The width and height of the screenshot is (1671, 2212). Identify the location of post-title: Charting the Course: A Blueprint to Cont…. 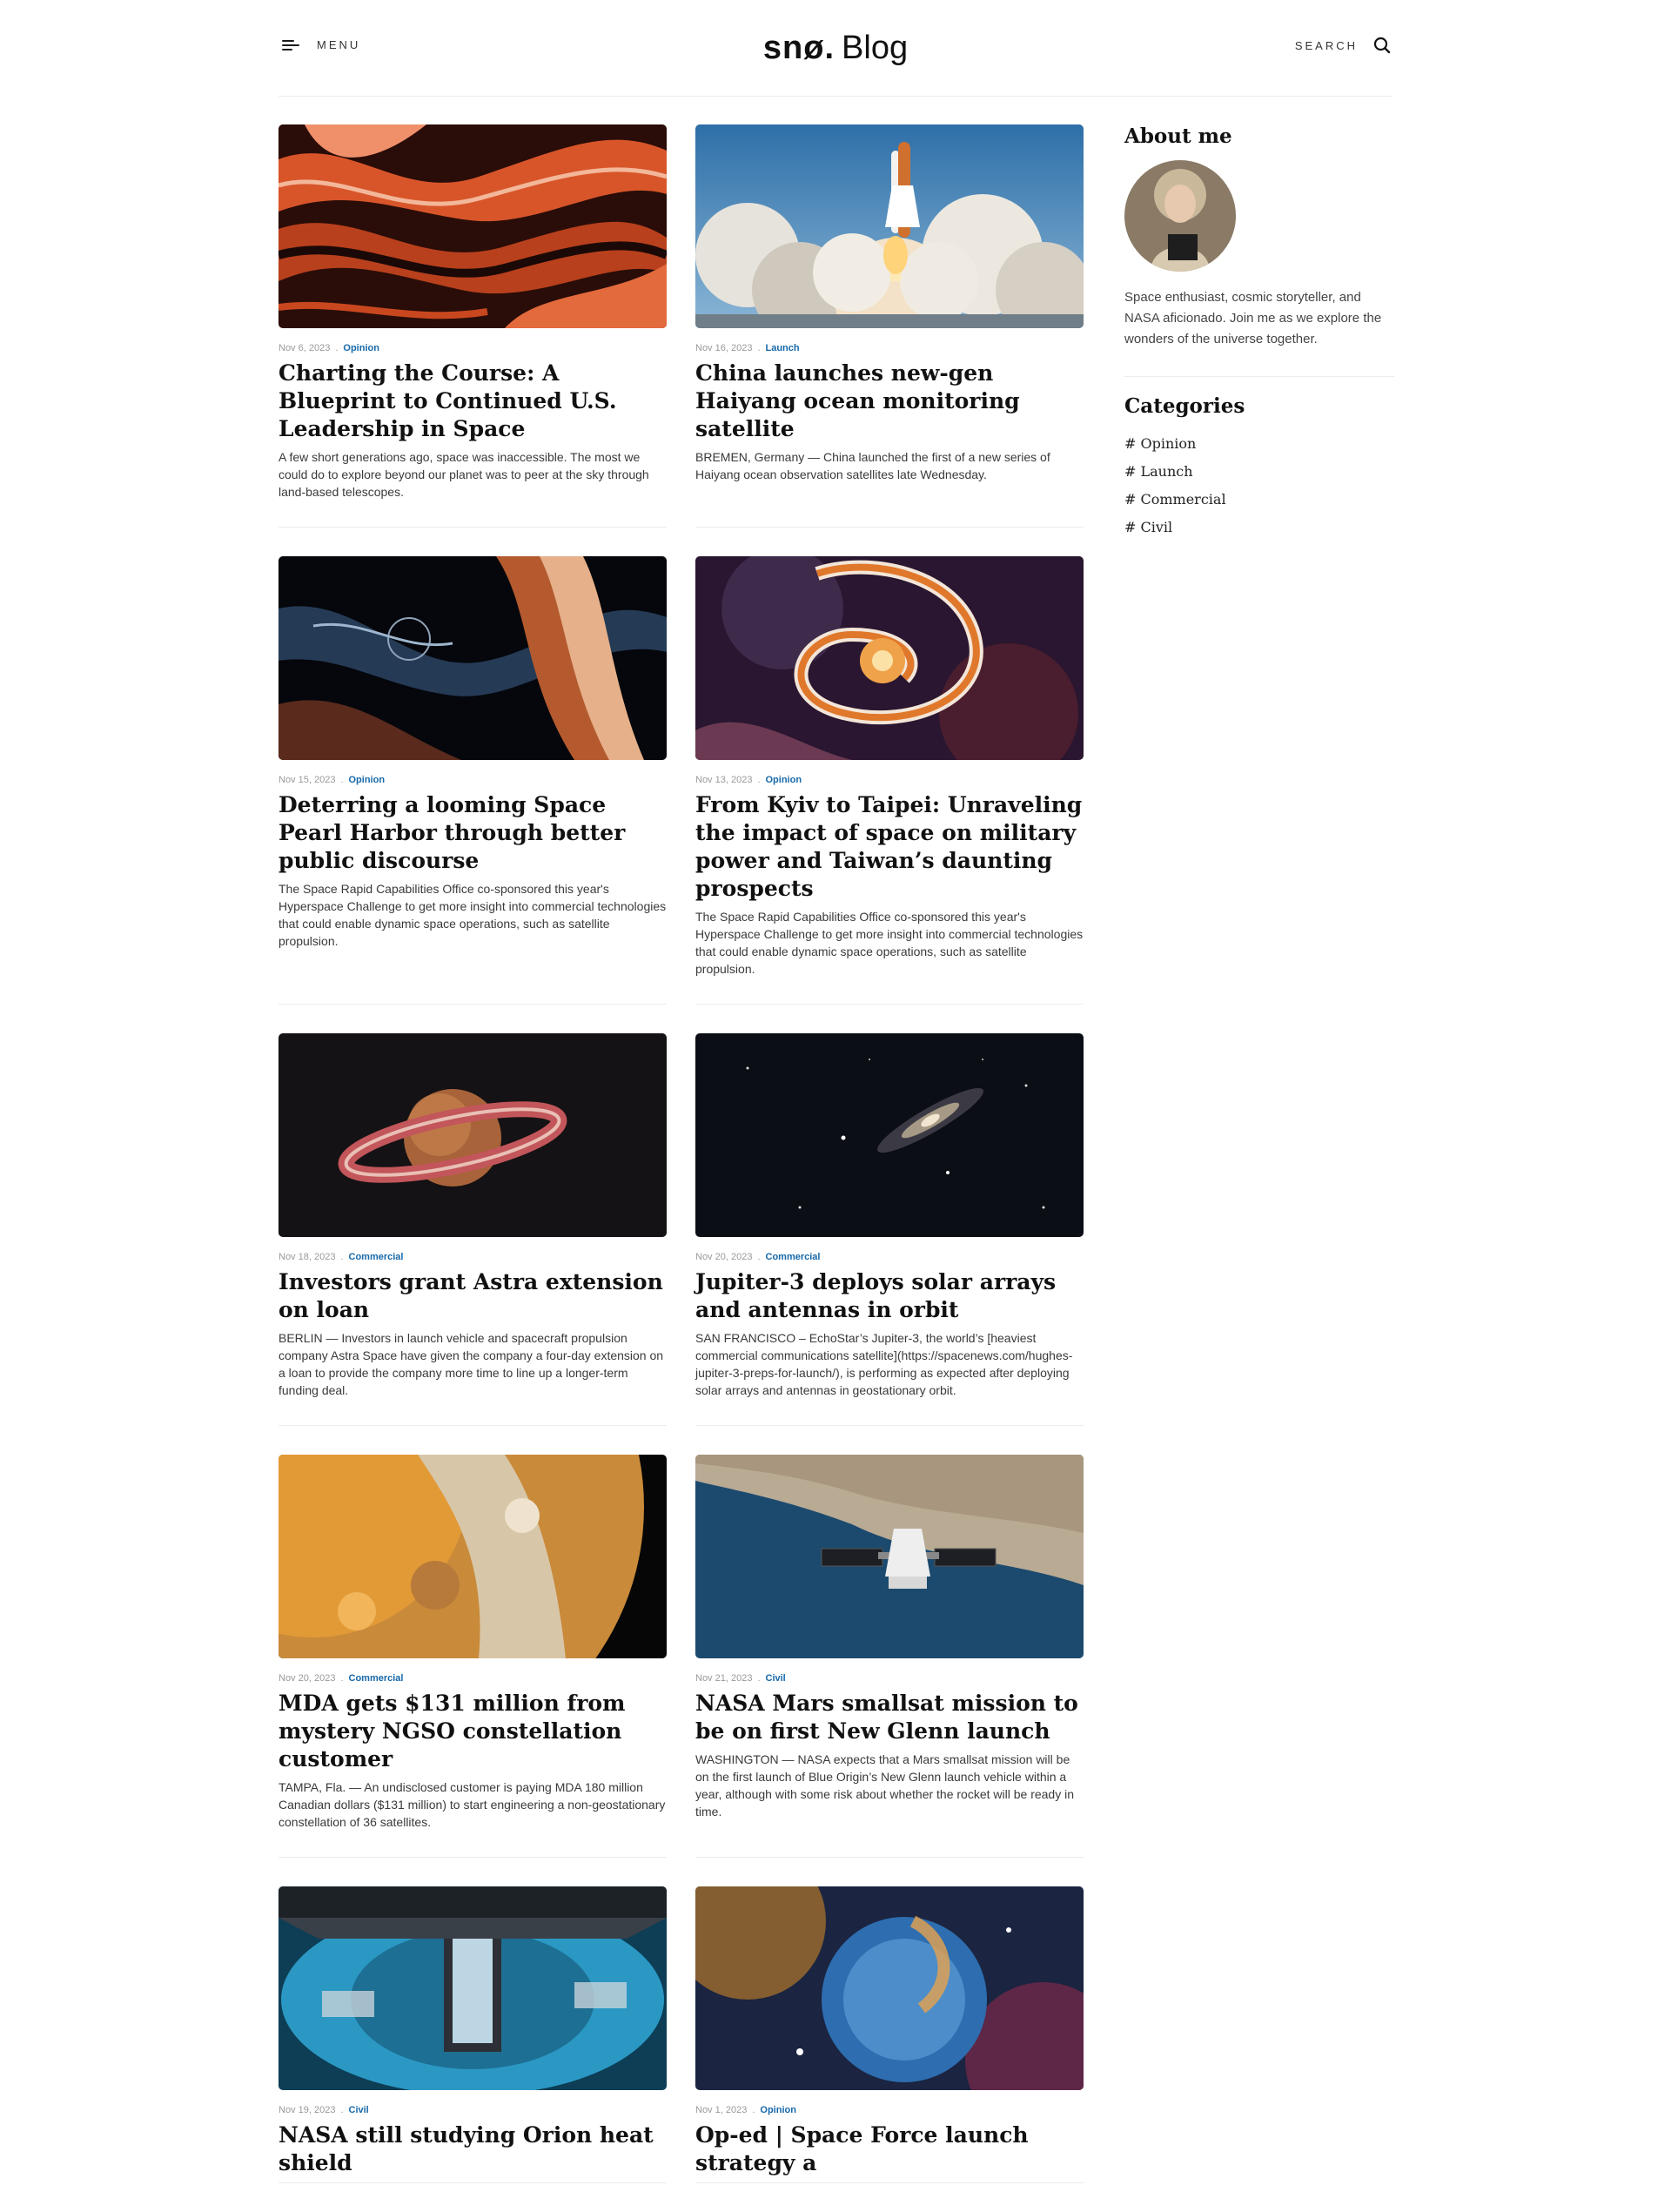
(473, 401).